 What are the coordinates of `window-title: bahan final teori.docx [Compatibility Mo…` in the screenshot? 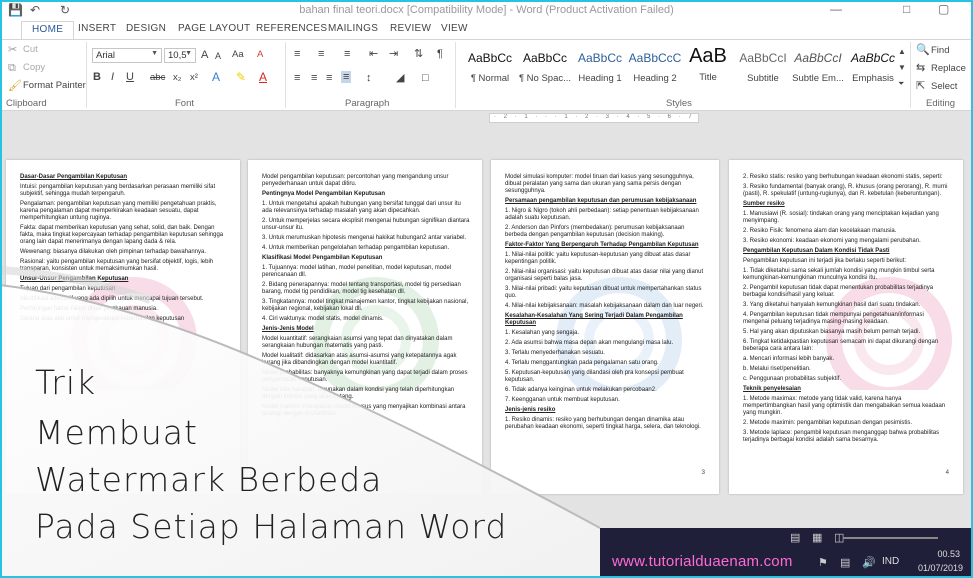 It's located at (486, 10).